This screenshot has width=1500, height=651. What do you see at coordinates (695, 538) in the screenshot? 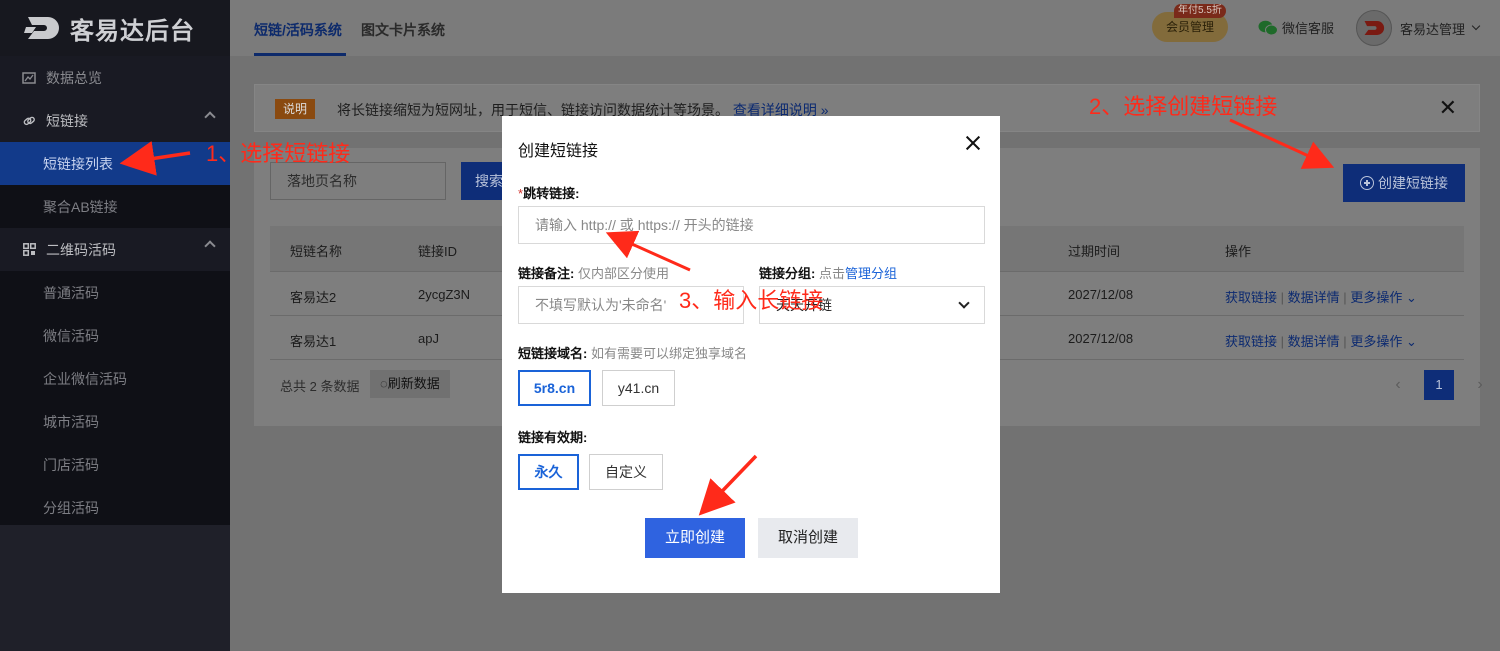
I see `submit-create-button: 立即创建` at bounding box center [695, 538].